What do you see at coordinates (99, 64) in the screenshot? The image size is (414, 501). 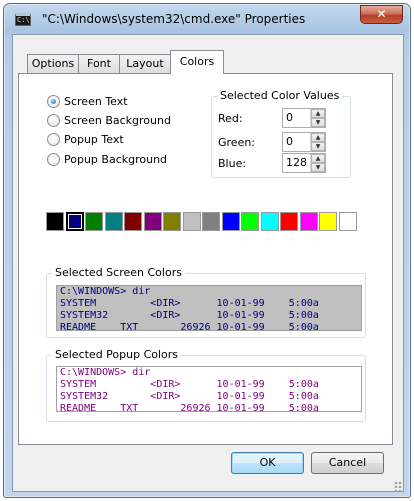 I see `tab-font: Font` at bounding box center [99, 64].